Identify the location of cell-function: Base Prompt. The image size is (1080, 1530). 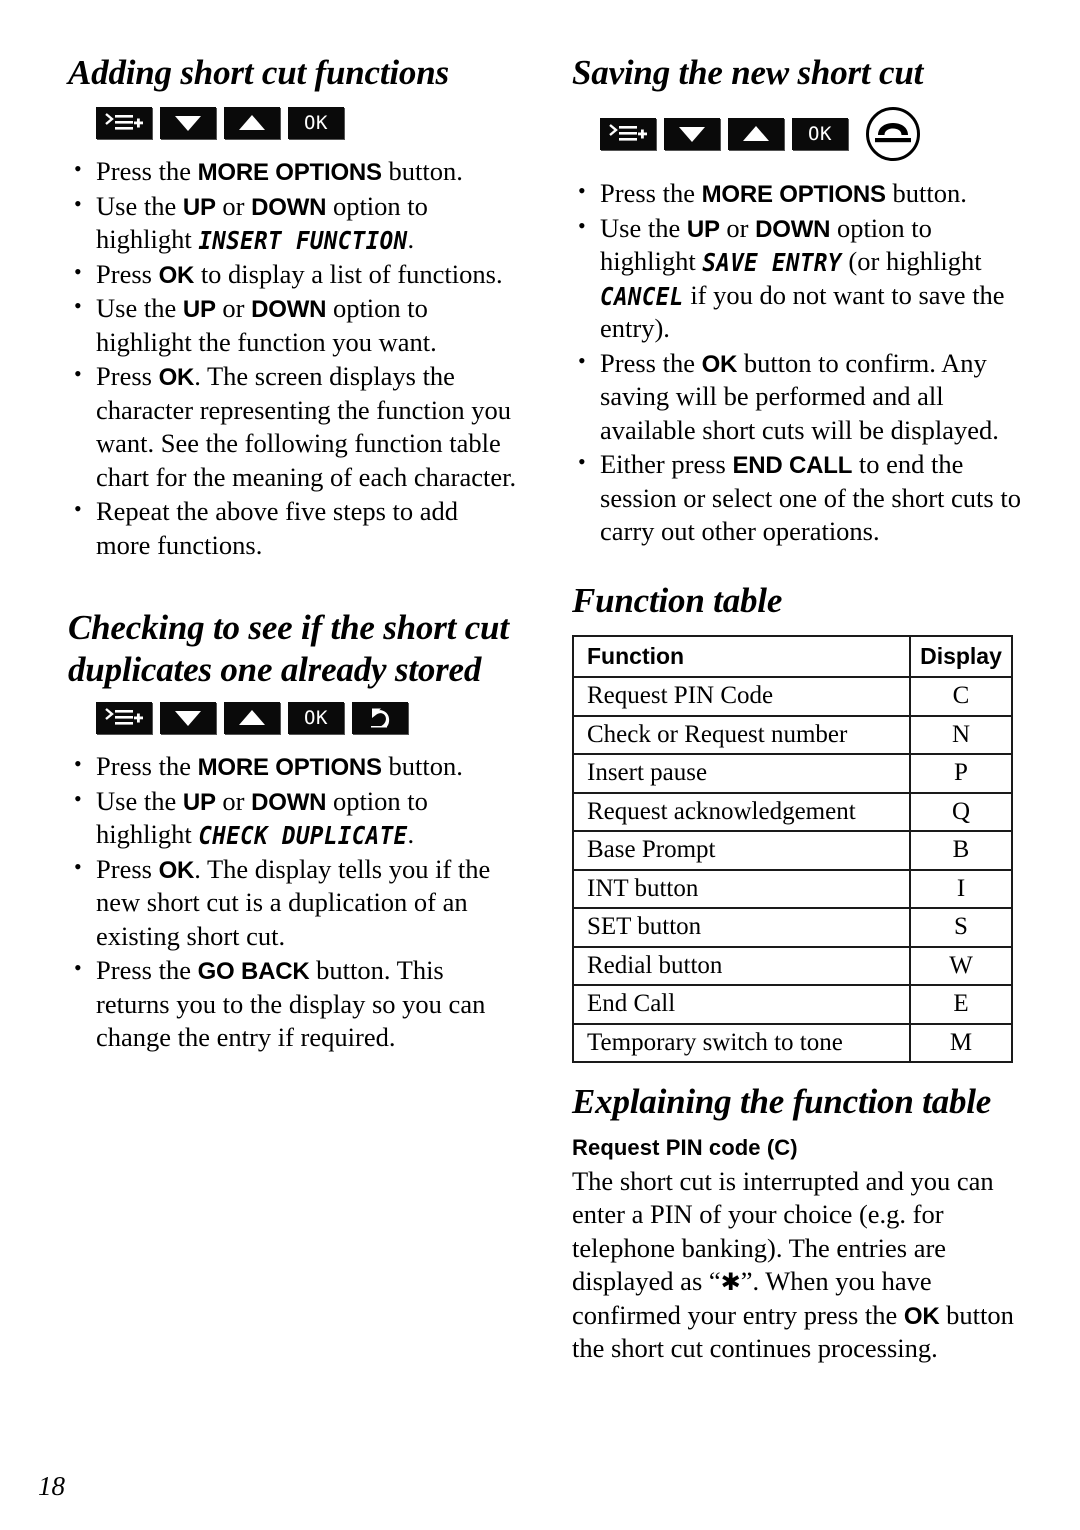
(741, 850).